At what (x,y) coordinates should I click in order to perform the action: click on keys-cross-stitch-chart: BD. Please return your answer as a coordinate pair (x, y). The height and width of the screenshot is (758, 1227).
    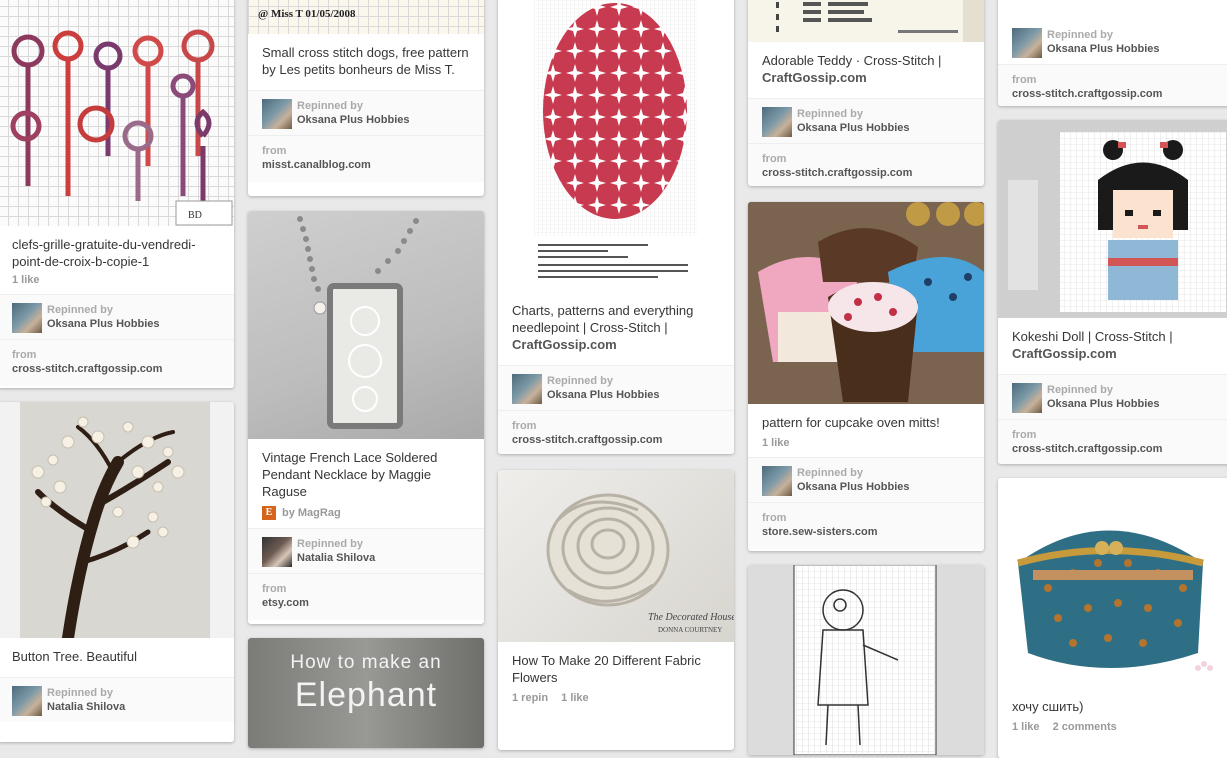
    Looking at the image, I should click on (121, 127).